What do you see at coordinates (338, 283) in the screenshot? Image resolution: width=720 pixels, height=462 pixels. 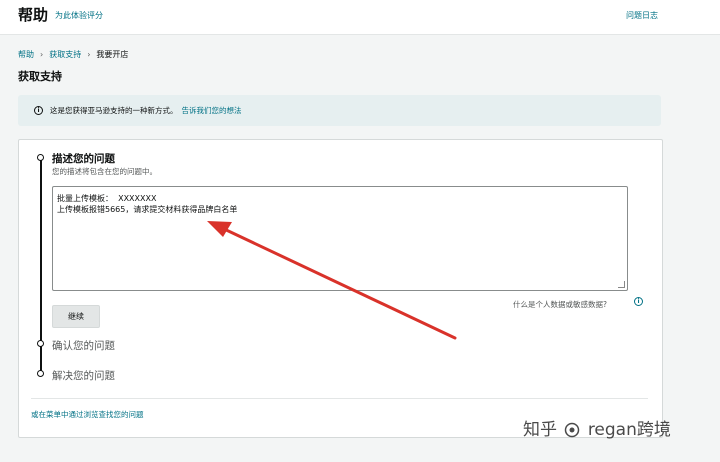 I see `arrow-shaft` at bounding box center [338, 283].